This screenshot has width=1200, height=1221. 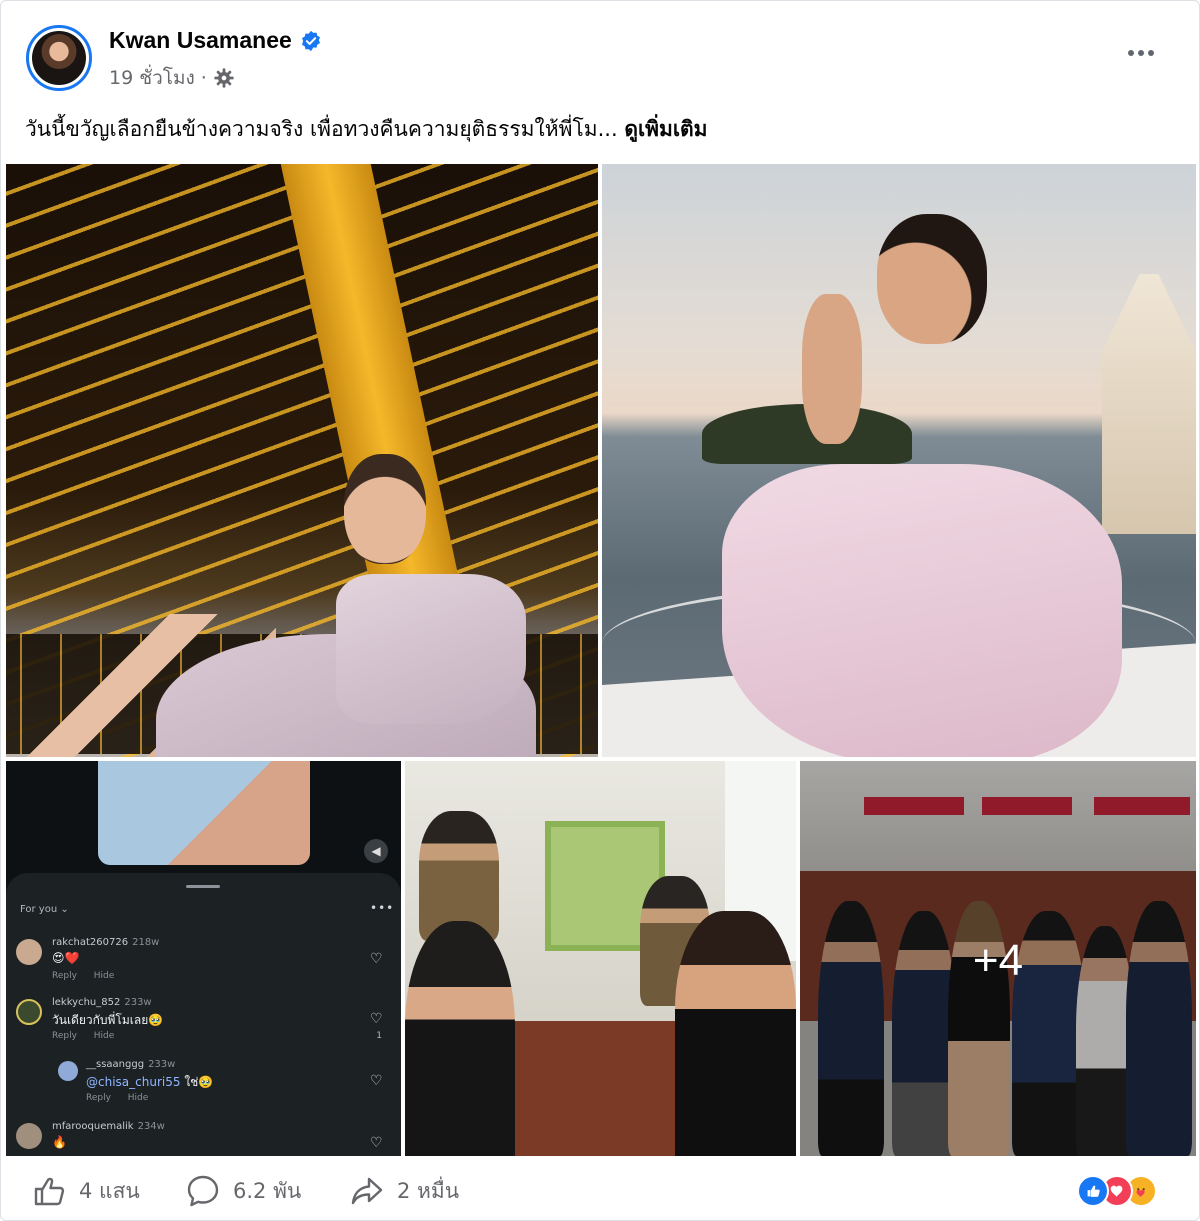 What do you see at coordinates (1141, 53) in the screenshot?
I see `more-options-icon` at bounding box center [1141, 53].